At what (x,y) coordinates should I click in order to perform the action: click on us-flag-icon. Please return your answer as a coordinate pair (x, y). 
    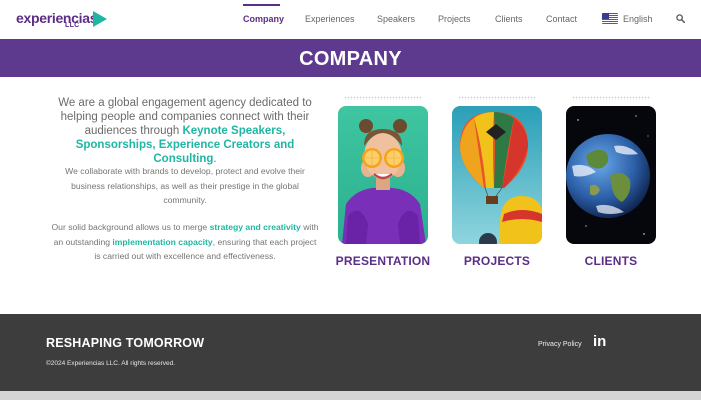
    Looking at the image, I should click on (610, 18).